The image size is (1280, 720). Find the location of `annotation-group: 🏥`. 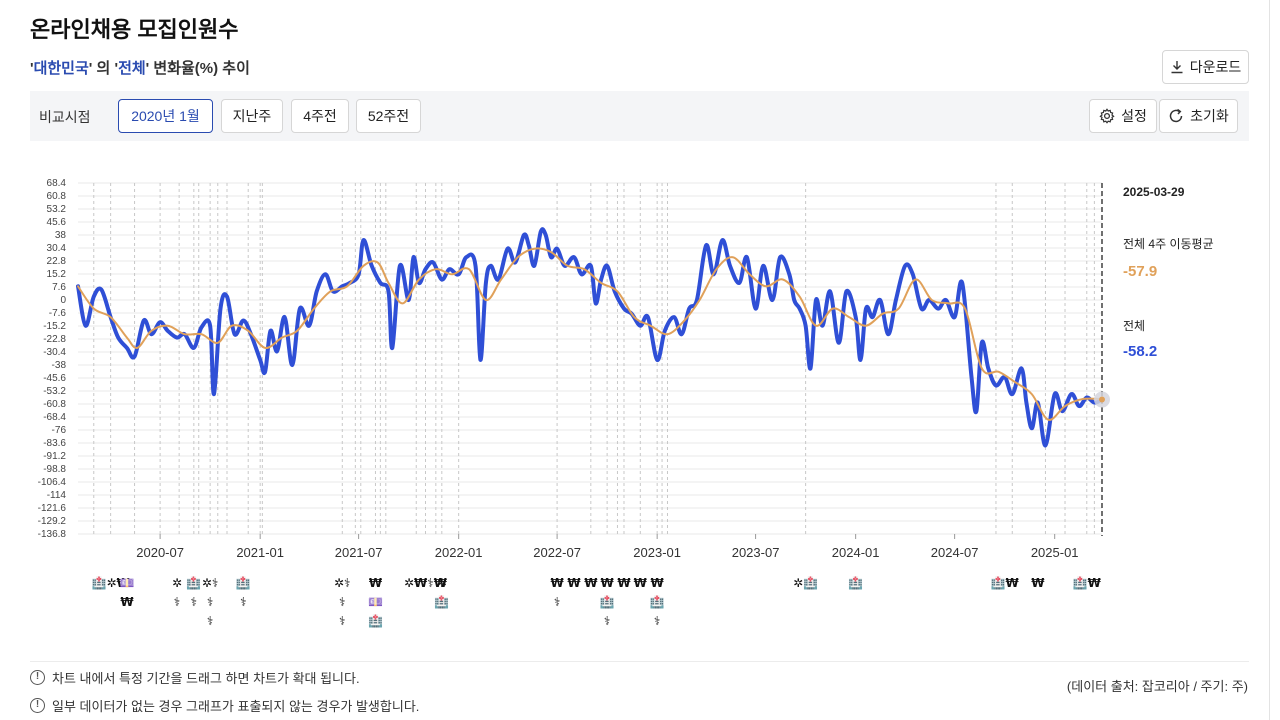

annotation-group: 🏥 is located at coordinates (856, 583).